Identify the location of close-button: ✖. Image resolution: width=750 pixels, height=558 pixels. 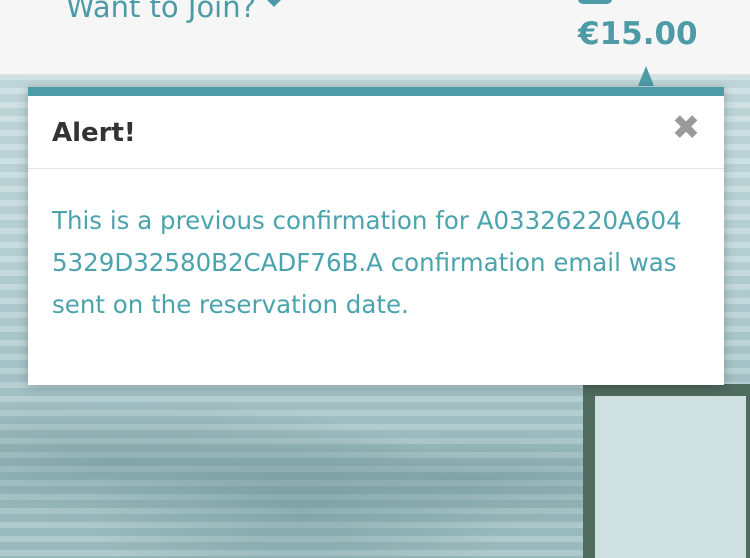
(686, 128).